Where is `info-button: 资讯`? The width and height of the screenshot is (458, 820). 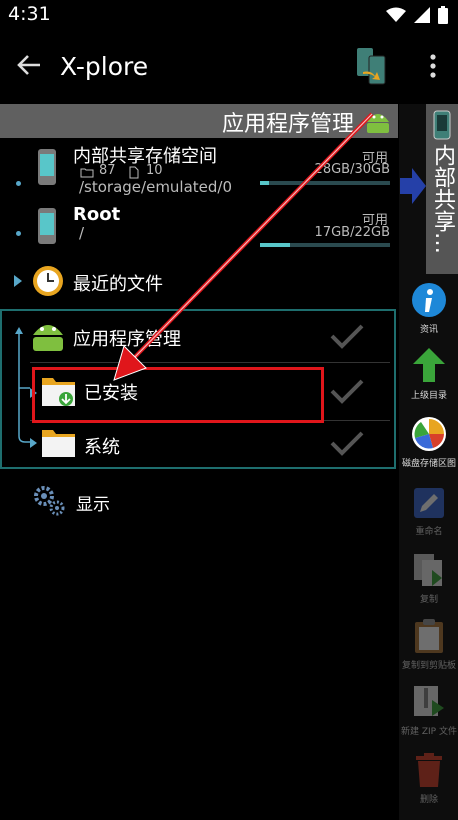 info-button: 资讯 is located at coordinates (429, 310).